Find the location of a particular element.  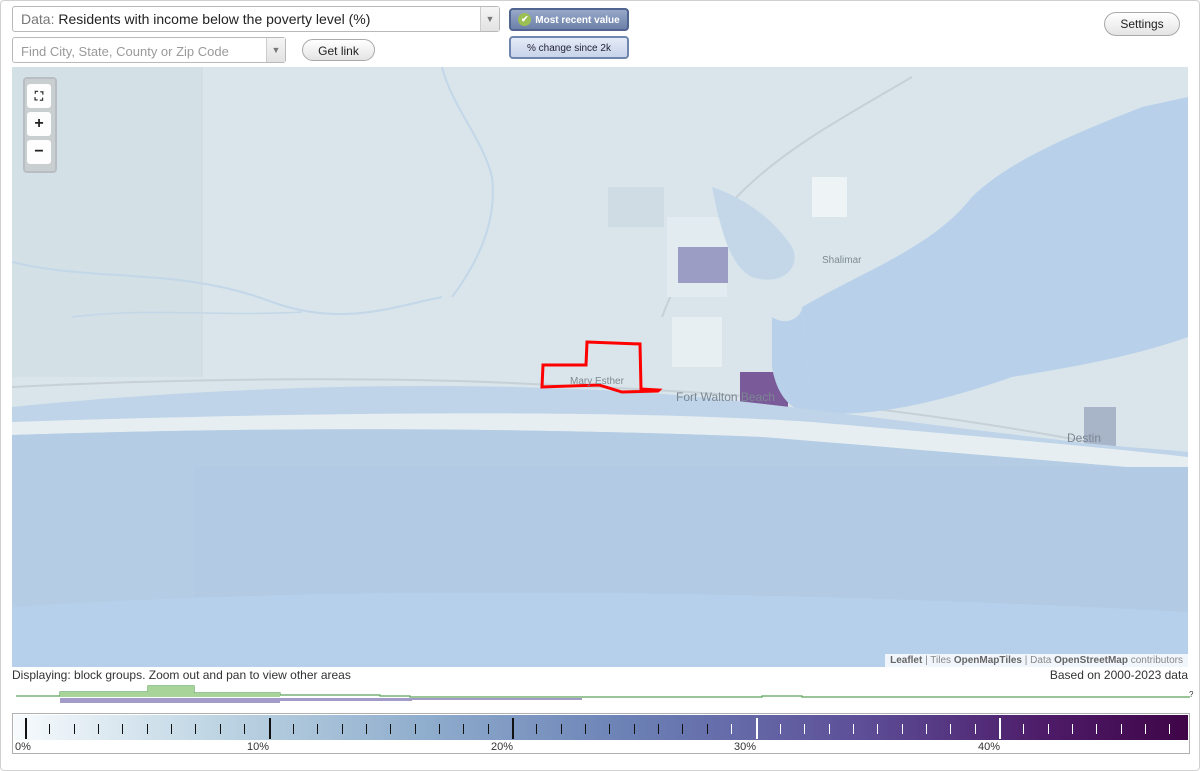

check-icon: ✔ is located at coordinates (525, 19).